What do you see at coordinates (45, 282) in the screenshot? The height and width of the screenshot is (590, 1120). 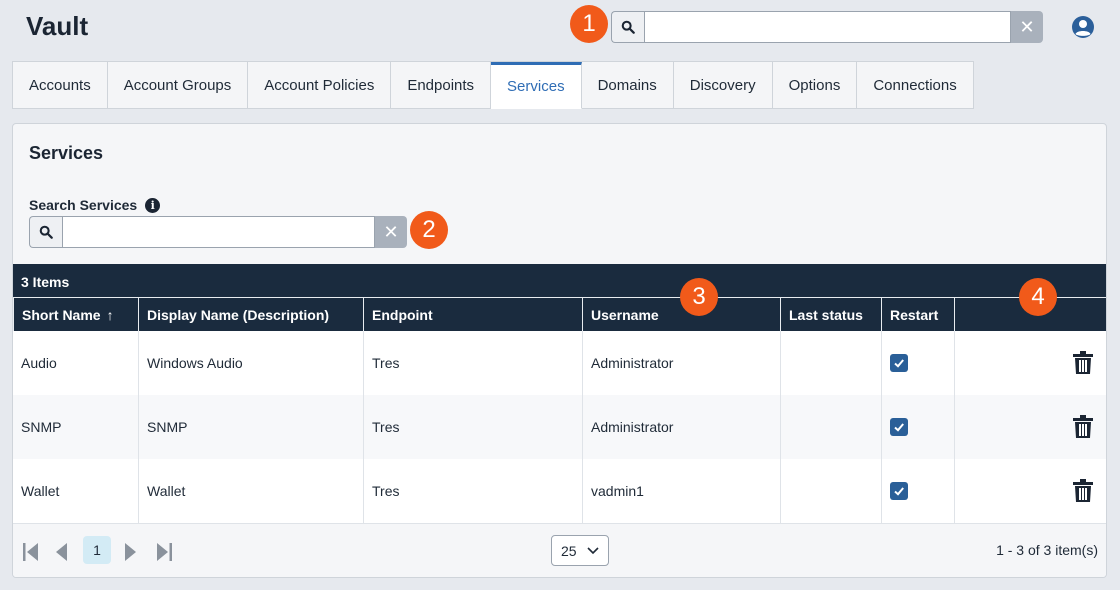 I see `items-count: 3 Items` at bounding box center [45, 282].